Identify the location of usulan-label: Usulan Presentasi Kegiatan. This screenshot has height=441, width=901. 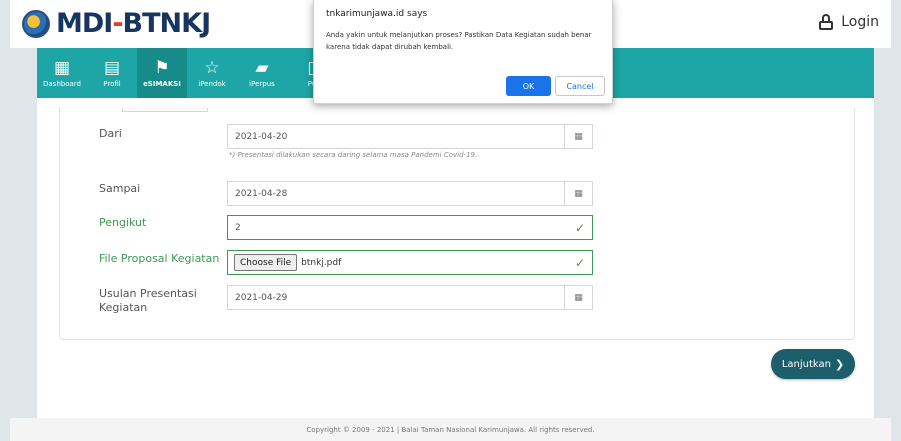
(148, 301).